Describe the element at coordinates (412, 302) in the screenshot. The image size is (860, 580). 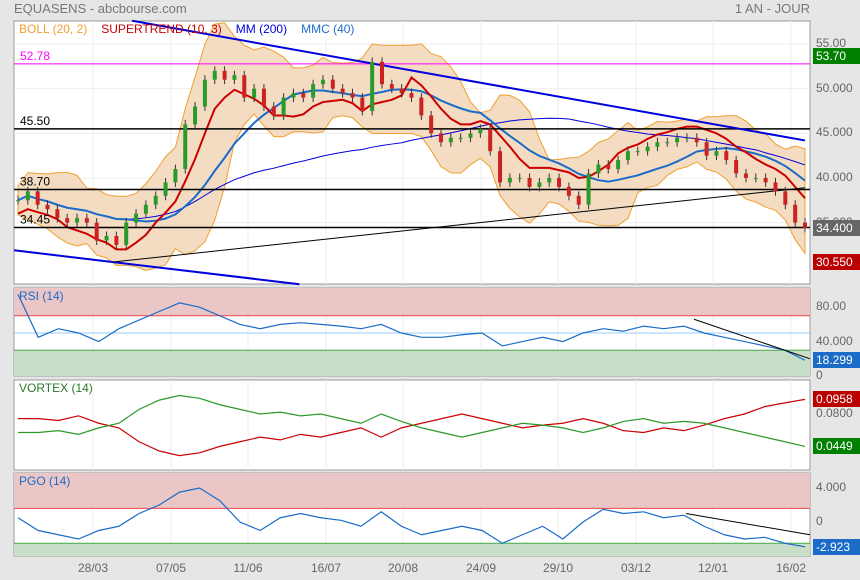
I see `rsi-overbought-zone` at that location.